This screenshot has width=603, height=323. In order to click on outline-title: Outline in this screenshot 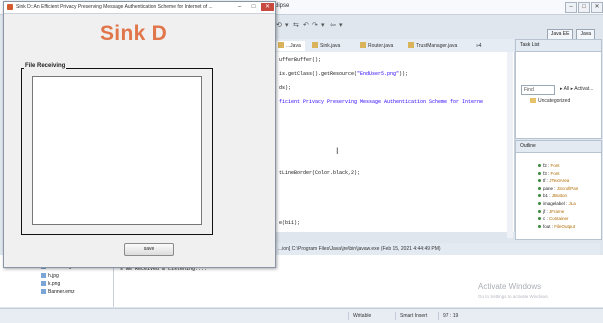, I will do `click(528, 146)`.